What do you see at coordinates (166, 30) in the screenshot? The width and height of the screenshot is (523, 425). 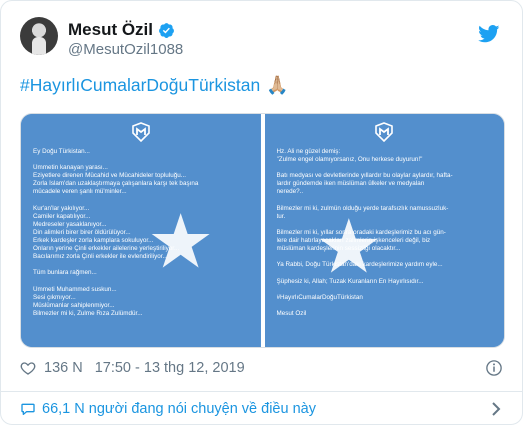 I see `verified-badge-icon` at bounding box center [166, 30].